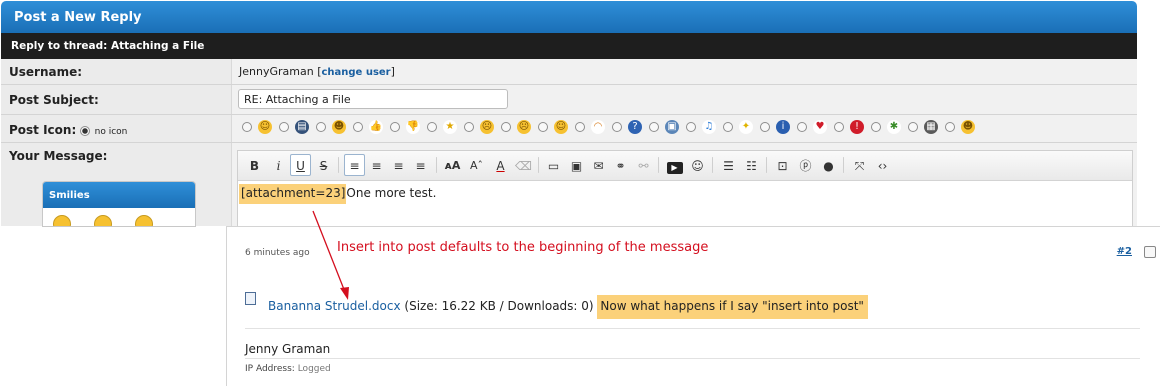  Describe the element at coordinates (709, 126) in the screenshot. I see `music-icon: ♫` at that location.